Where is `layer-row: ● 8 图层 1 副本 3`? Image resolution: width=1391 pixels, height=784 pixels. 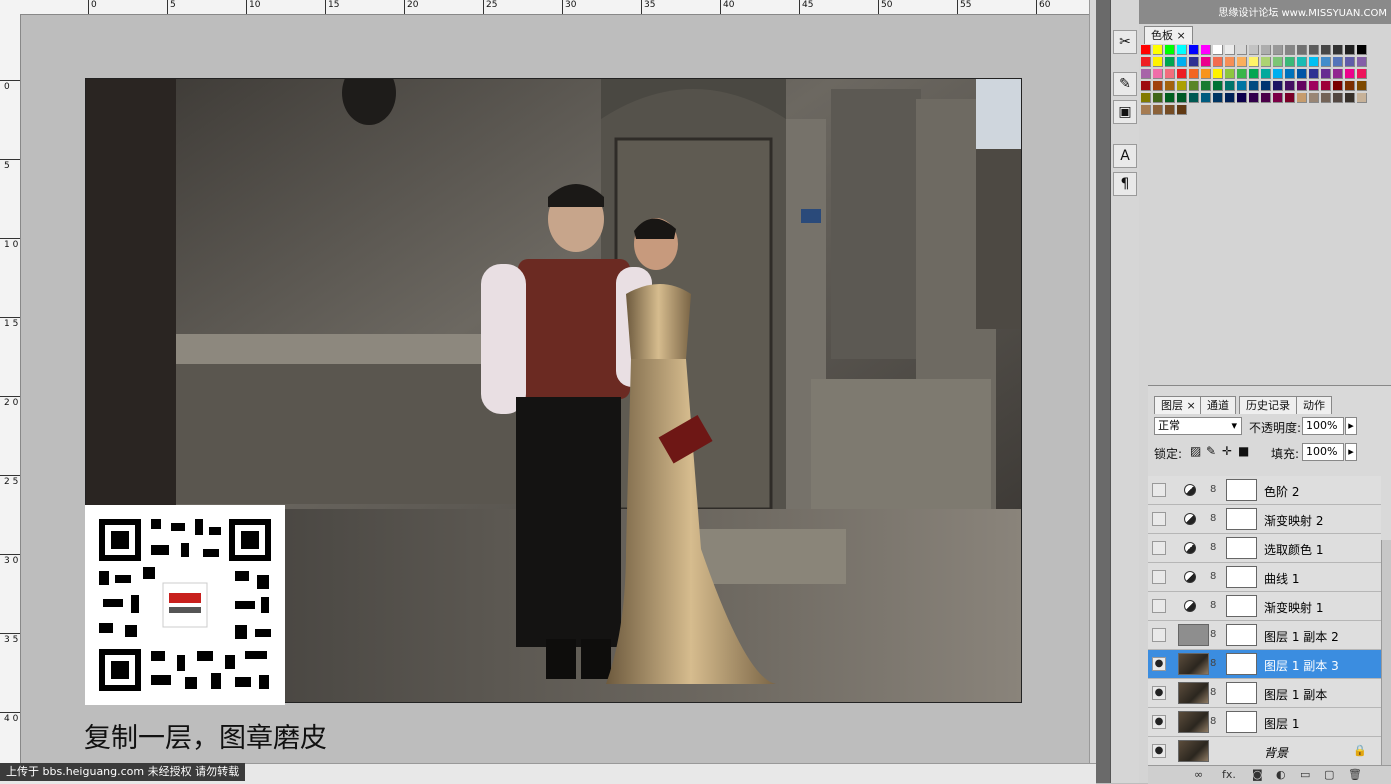
layer-row: ● 8 图层 1 副本 3 is located at coordinates (1264, 664).